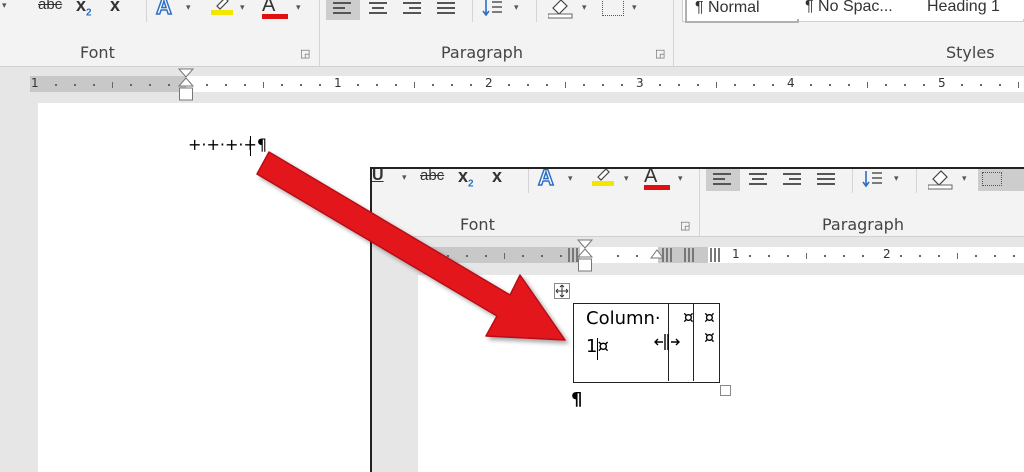 Image resolution: width=1024 pixels, height=472 pixels. What do you see at coordinates (89, 13) in the screenshot?
I see `subscript-sub-label: 2` at bounding box center [89, 13].